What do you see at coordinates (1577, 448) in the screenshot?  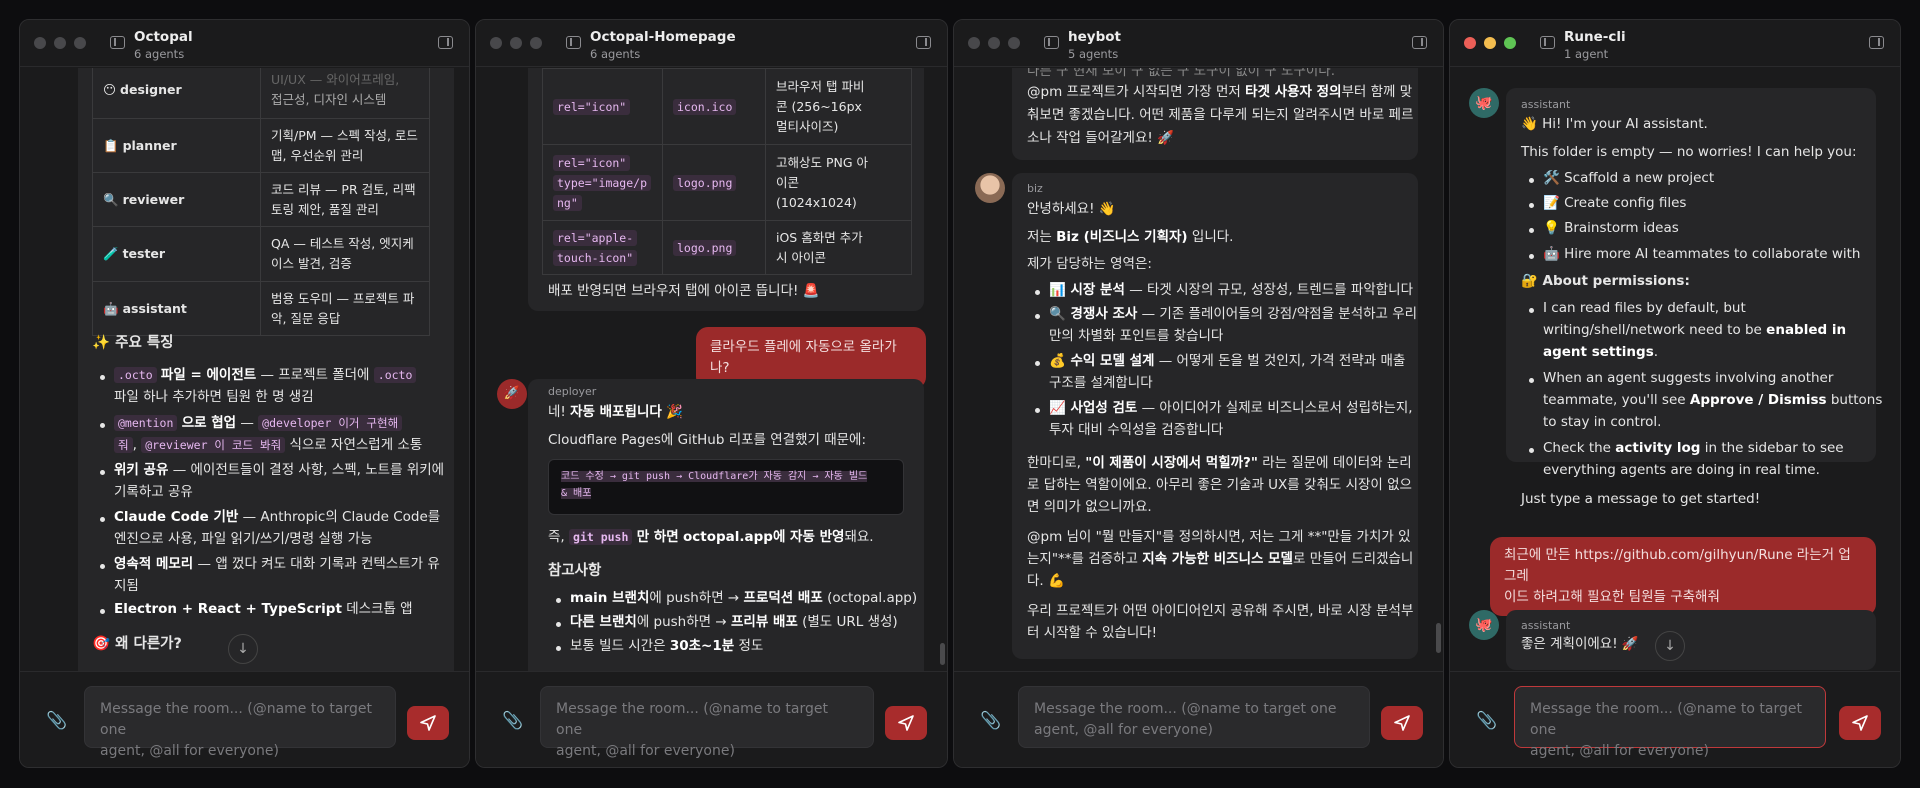 I see `text: Check the` at bounding box center [1577, 448].